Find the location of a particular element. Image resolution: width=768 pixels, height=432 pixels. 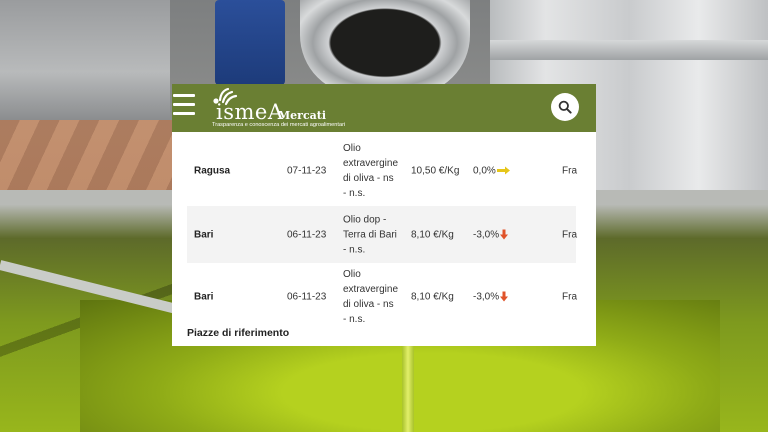

search-icon is located at coordinates (565, 107).